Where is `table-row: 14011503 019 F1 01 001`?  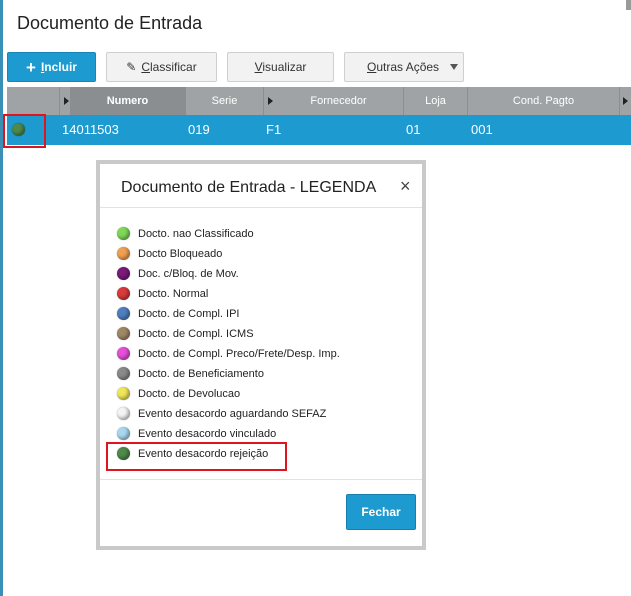 table-row: 14011503 019 F1 01 001 is located at coordinates (319, 130).